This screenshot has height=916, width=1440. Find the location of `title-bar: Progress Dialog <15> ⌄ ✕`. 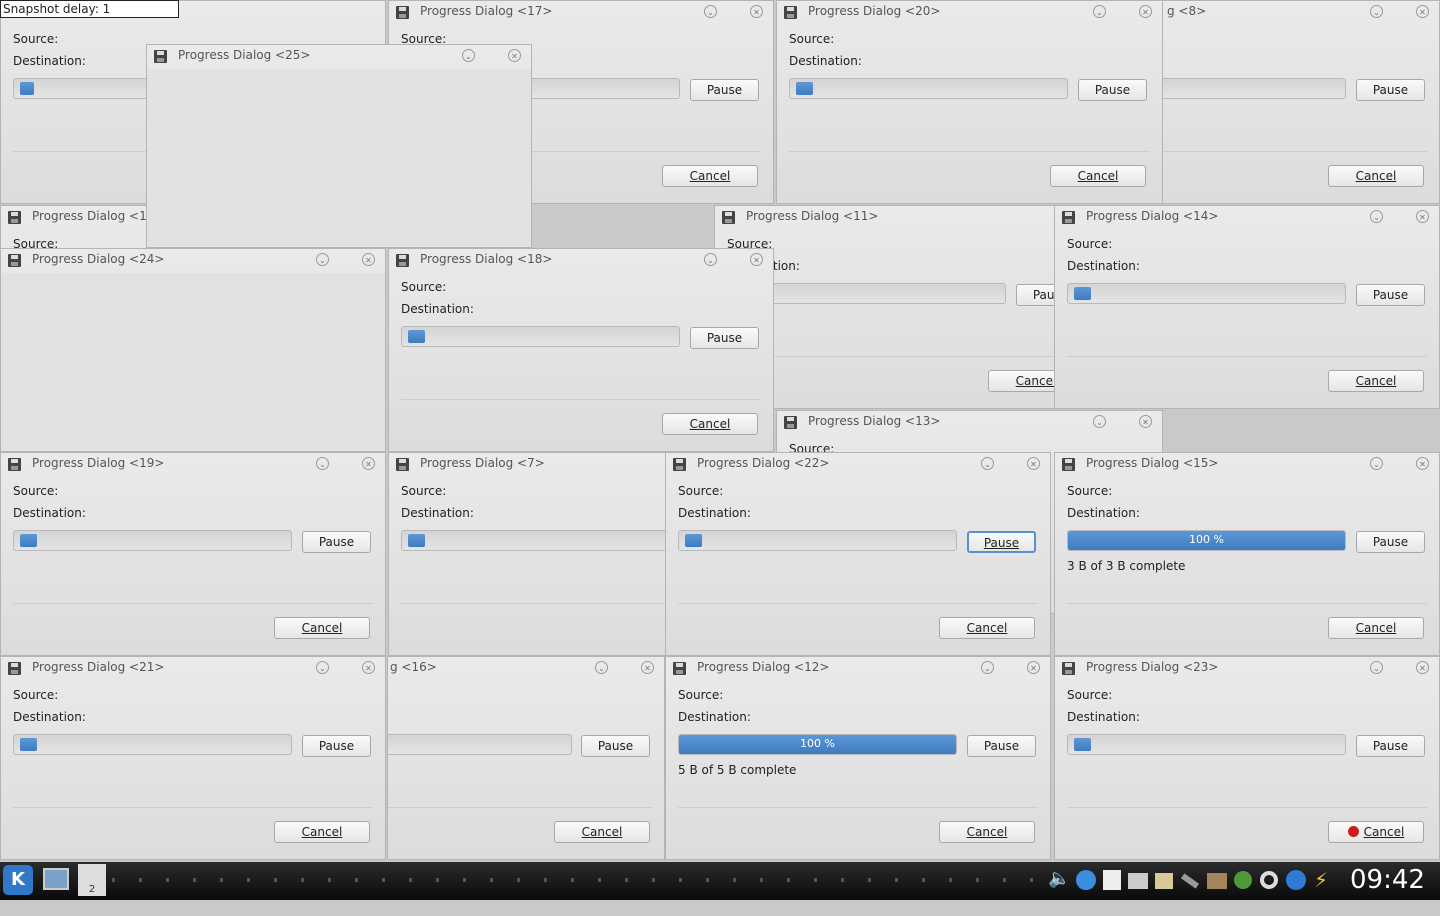

title-bar: Progress Dialog <15> ⌄ ✕ is located at coordinates (1247, 465).